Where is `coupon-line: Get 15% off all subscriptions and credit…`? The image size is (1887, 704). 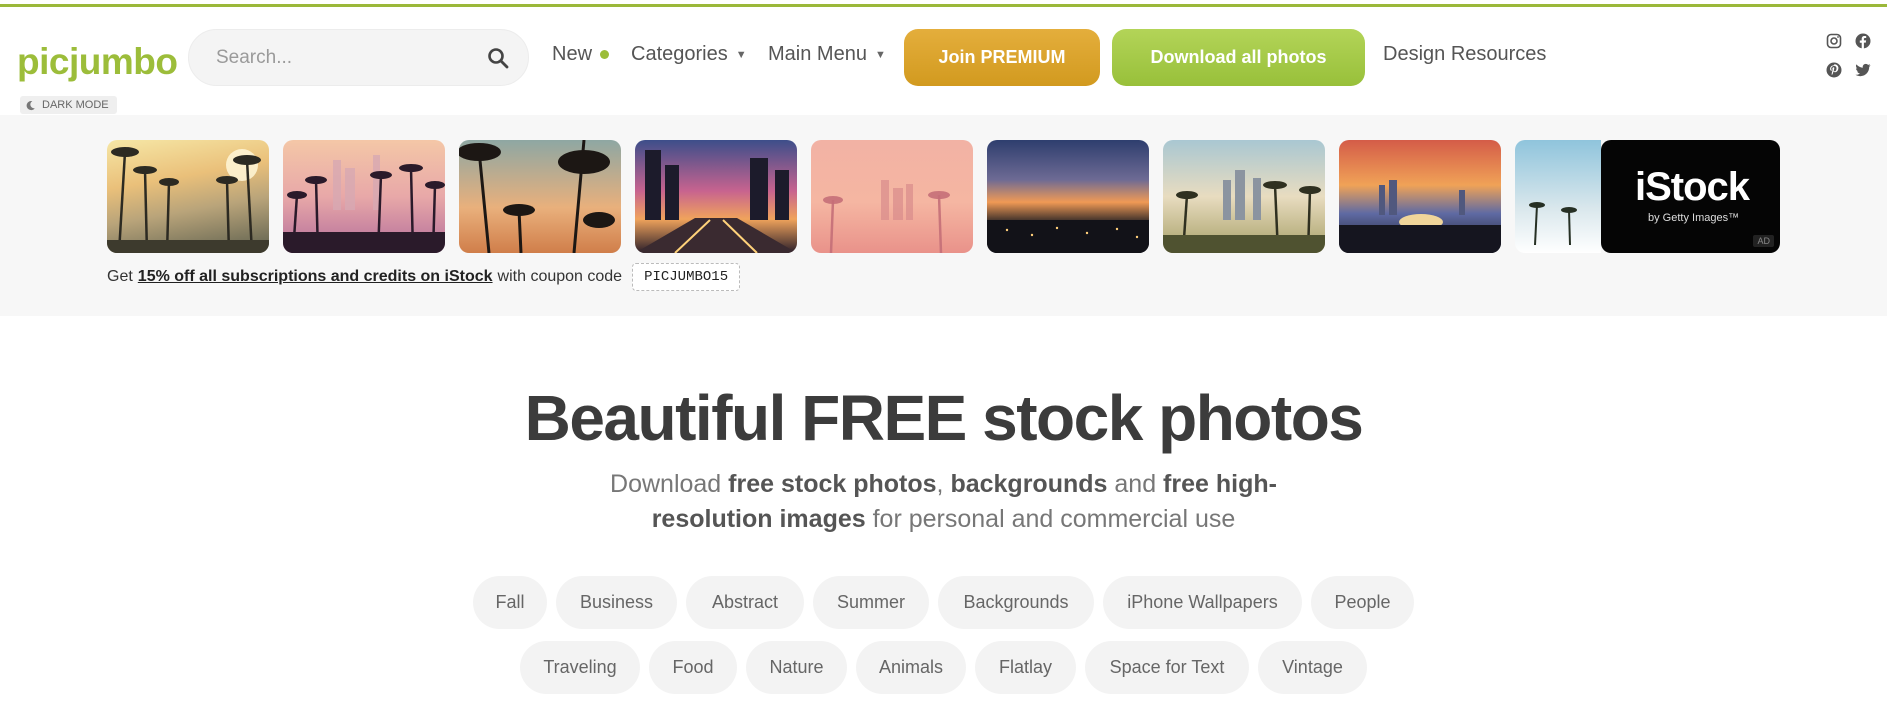 coupon-line: Get 15% off all subscriptions and credit… is located at coordinates (424, 277).